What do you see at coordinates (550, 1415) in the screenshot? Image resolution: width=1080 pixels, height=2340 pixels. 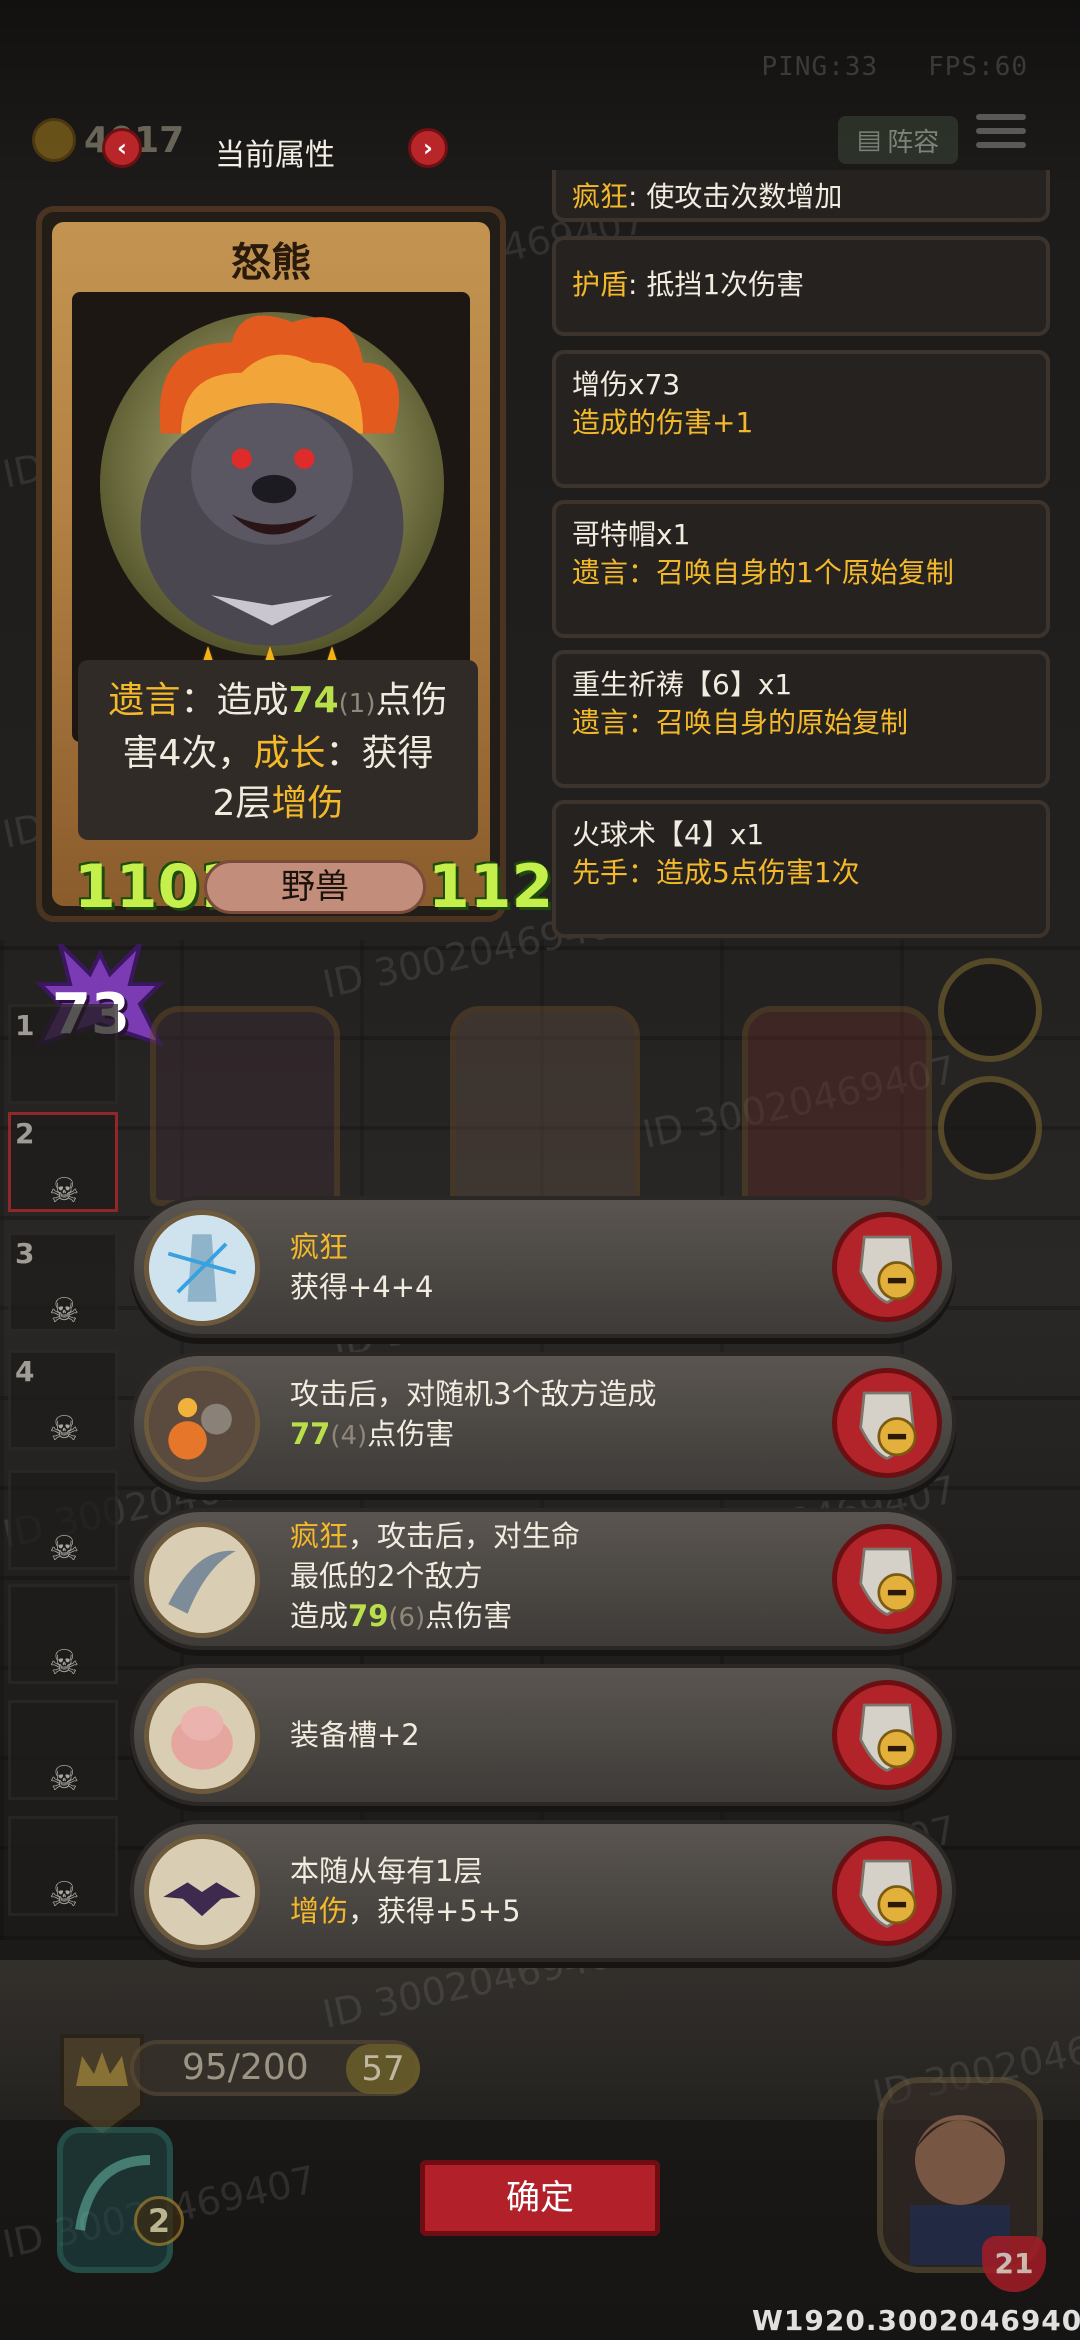 I see `skill-text: 攻击后，对随机3个敌方造成 77(4)点伤害` at bounding box center [550, 1415].